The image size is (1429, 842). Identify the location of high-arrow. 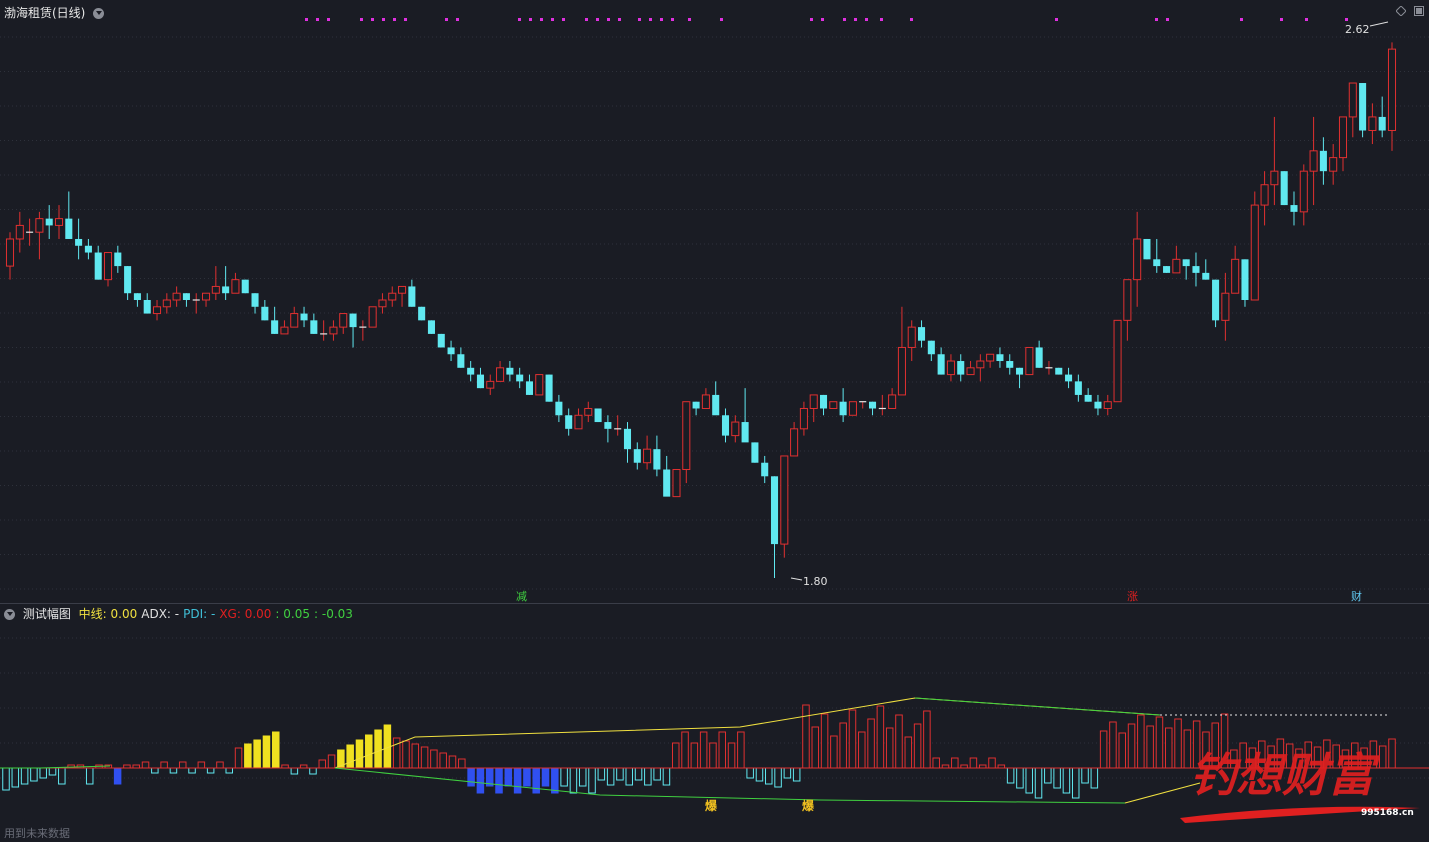
(1379, 24).